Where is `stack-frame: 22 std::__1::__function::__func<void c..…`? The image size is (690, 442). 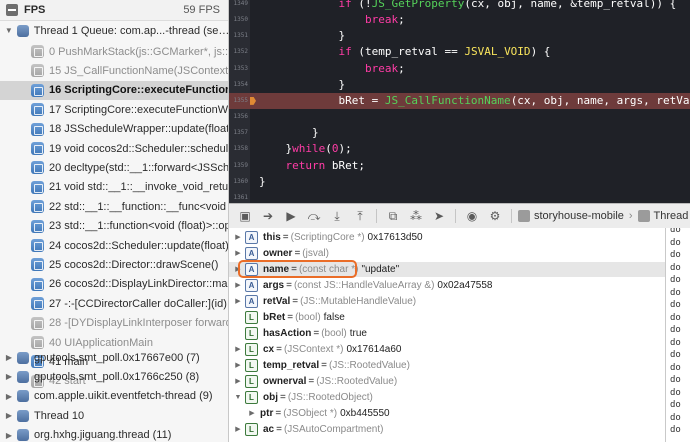 stack-frame: 22 std::__1::__function::__func<void c..… is located at coordinates (114, 206).